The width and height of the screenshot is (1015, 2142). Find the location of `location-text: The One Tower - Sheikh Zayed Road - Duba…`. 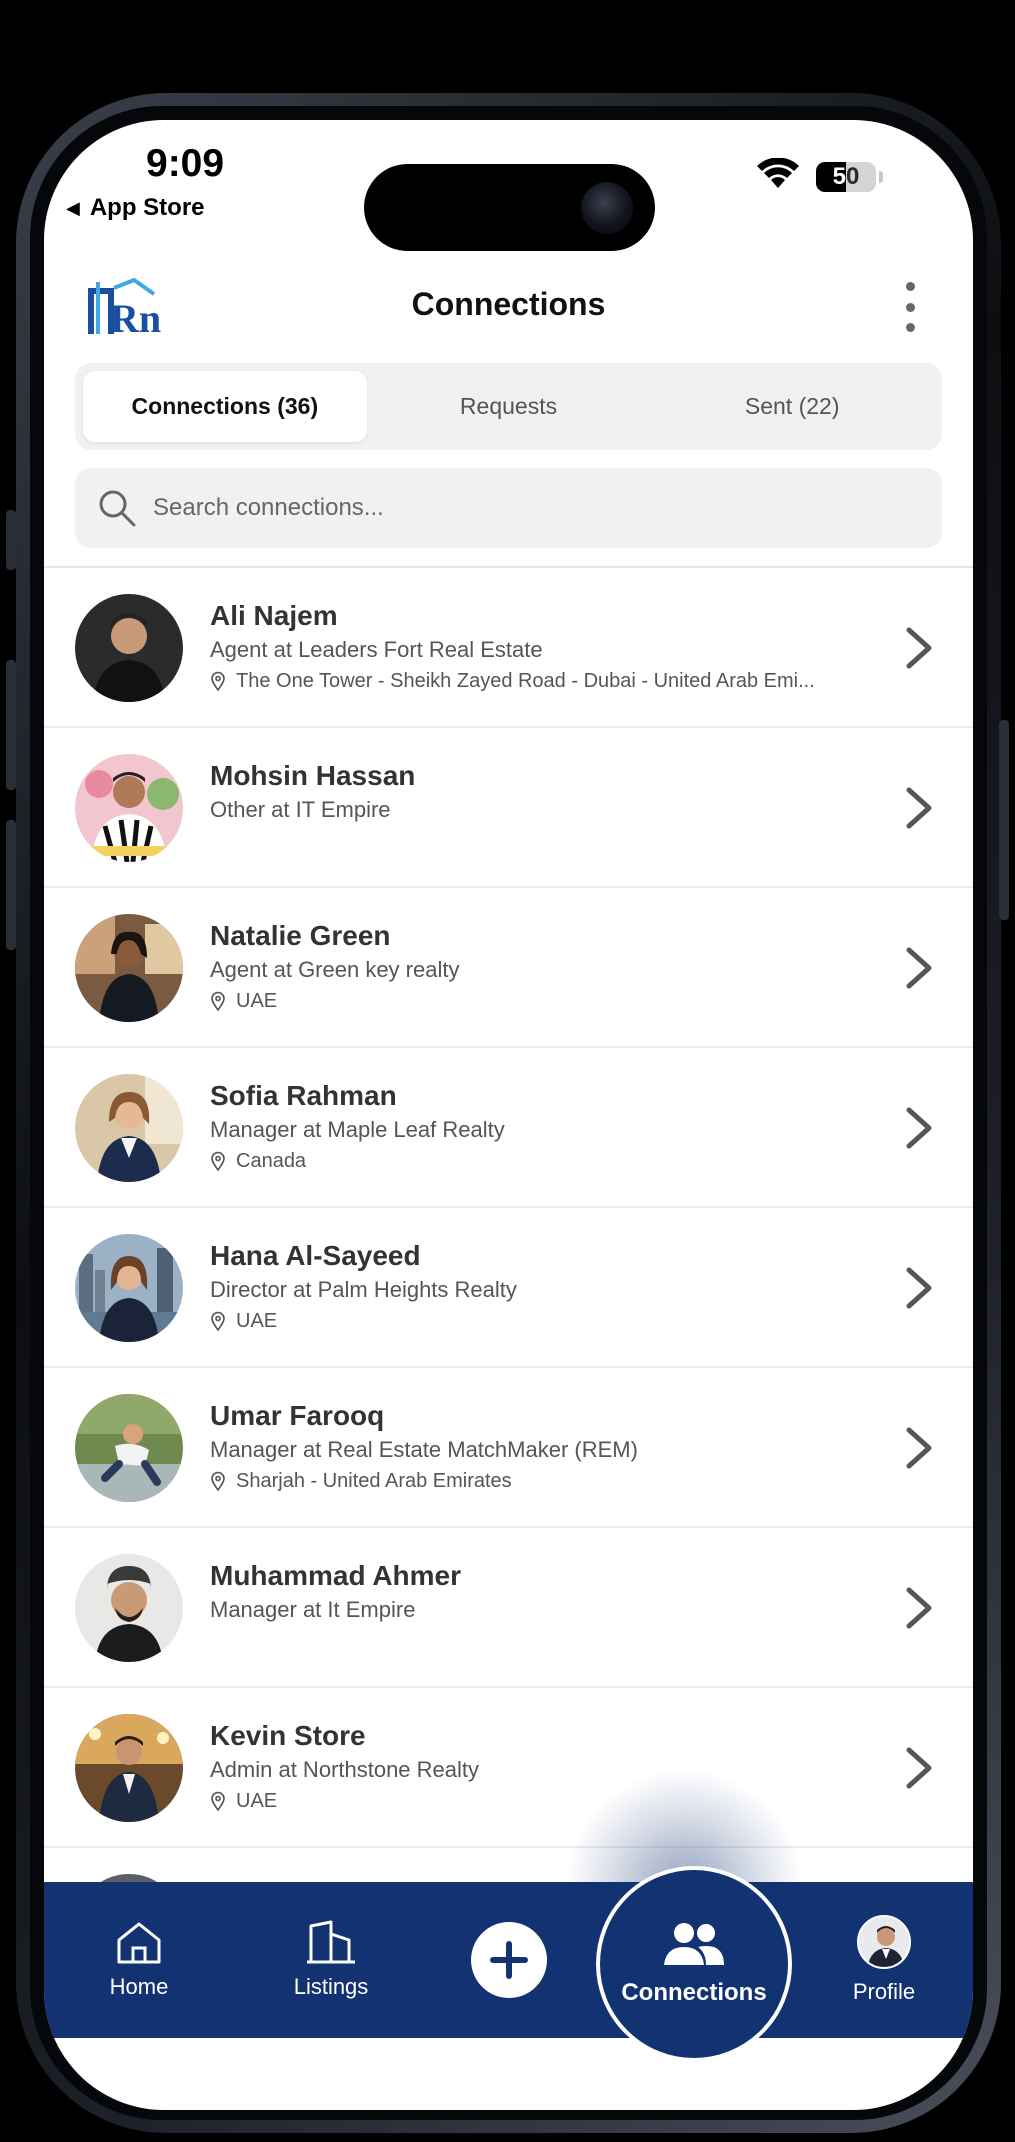

location-text: The One Tower - Sheikh Zayed Road - Duba… is located at coordinates (525, 681).